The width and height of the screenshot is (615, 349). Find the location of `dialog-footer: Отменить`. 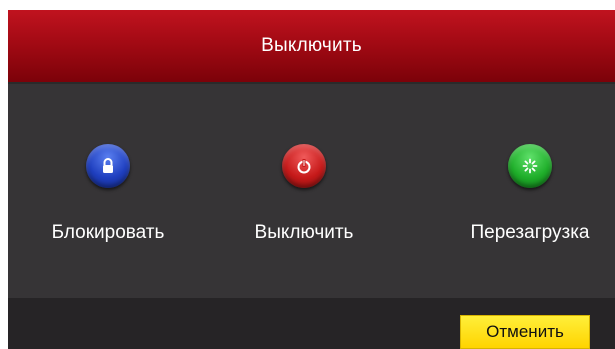

dialog-footer: Отменить is located at coordinates (311, 323).